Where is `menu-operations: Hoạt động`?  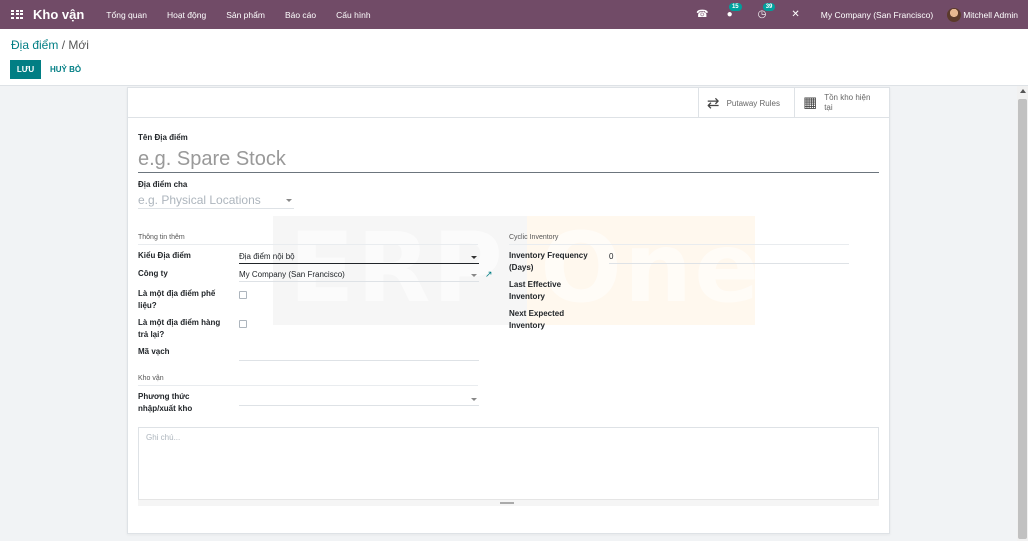 menu-operations: Hoạt động is located at coordinates (186, 15).